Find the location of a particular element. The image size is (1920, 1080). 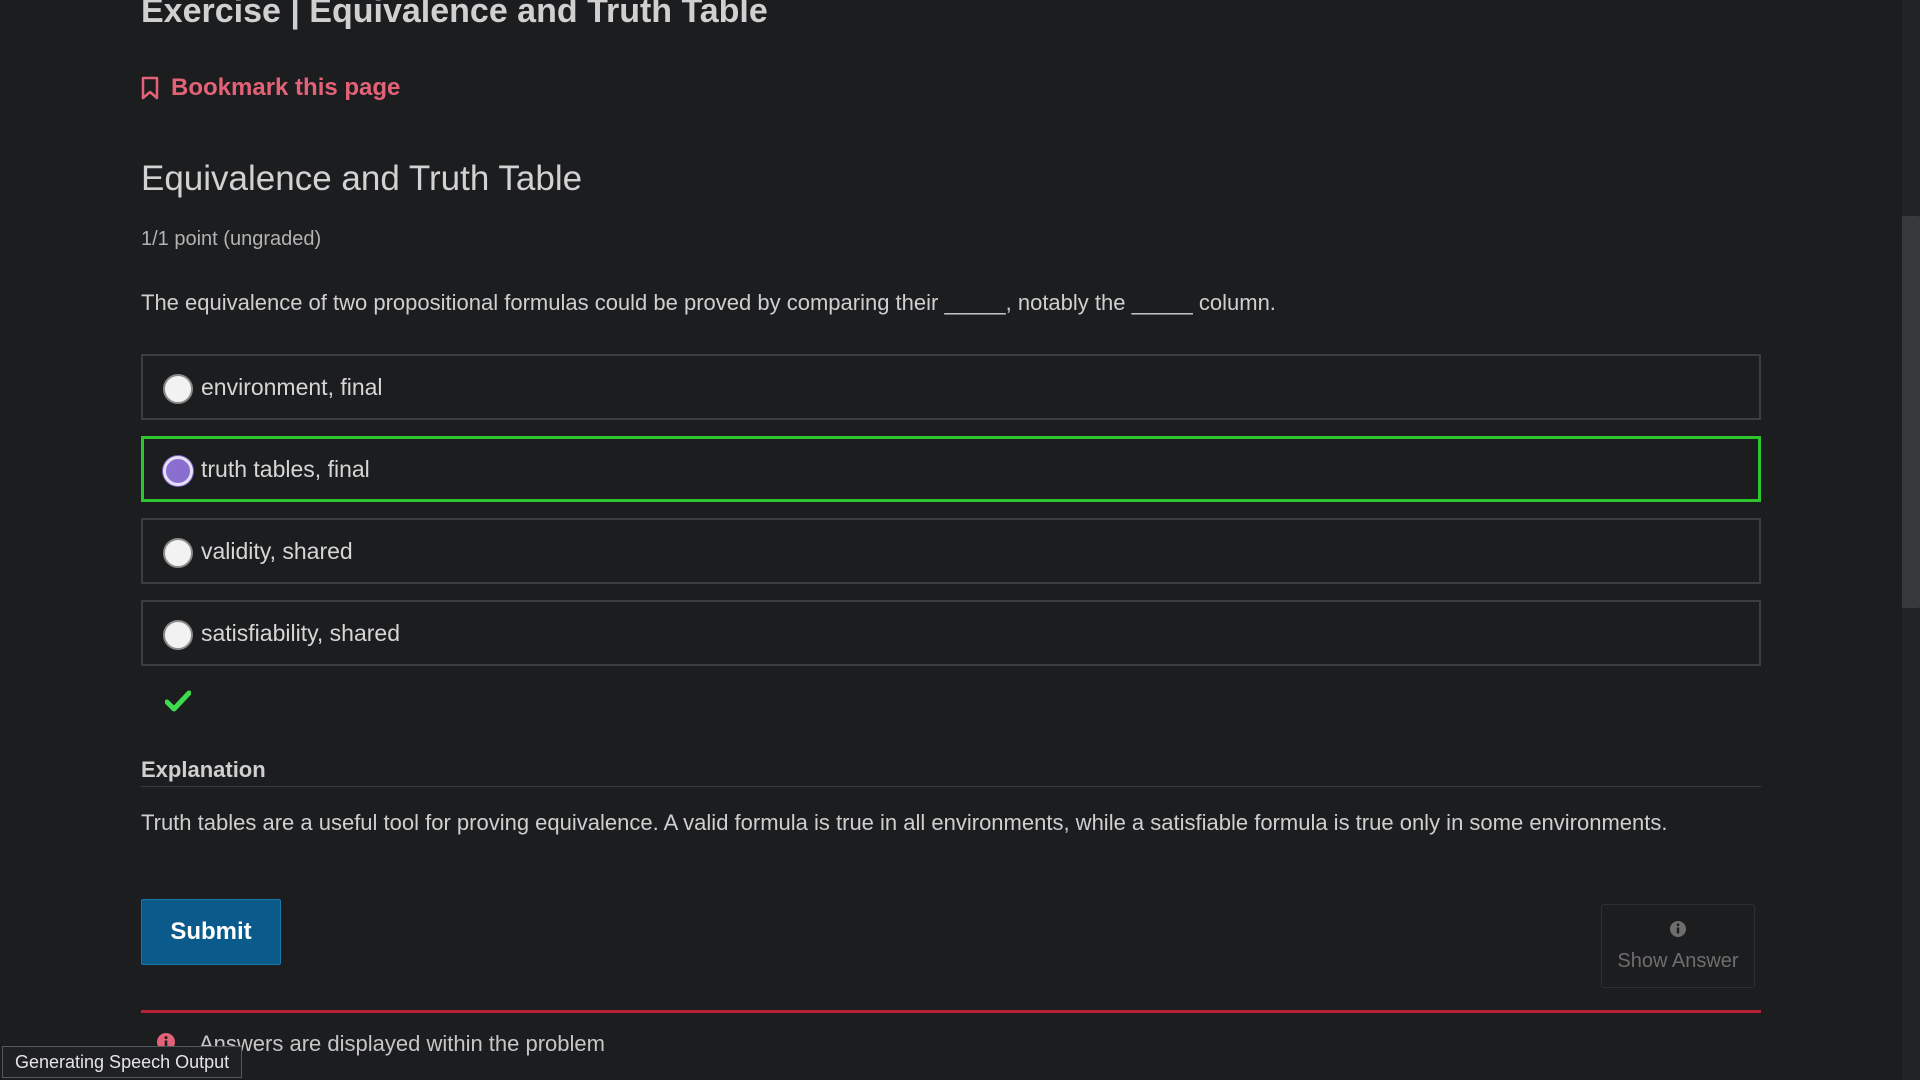

bookmark-button: Bookmark this page is located at coordinates (270, 88).